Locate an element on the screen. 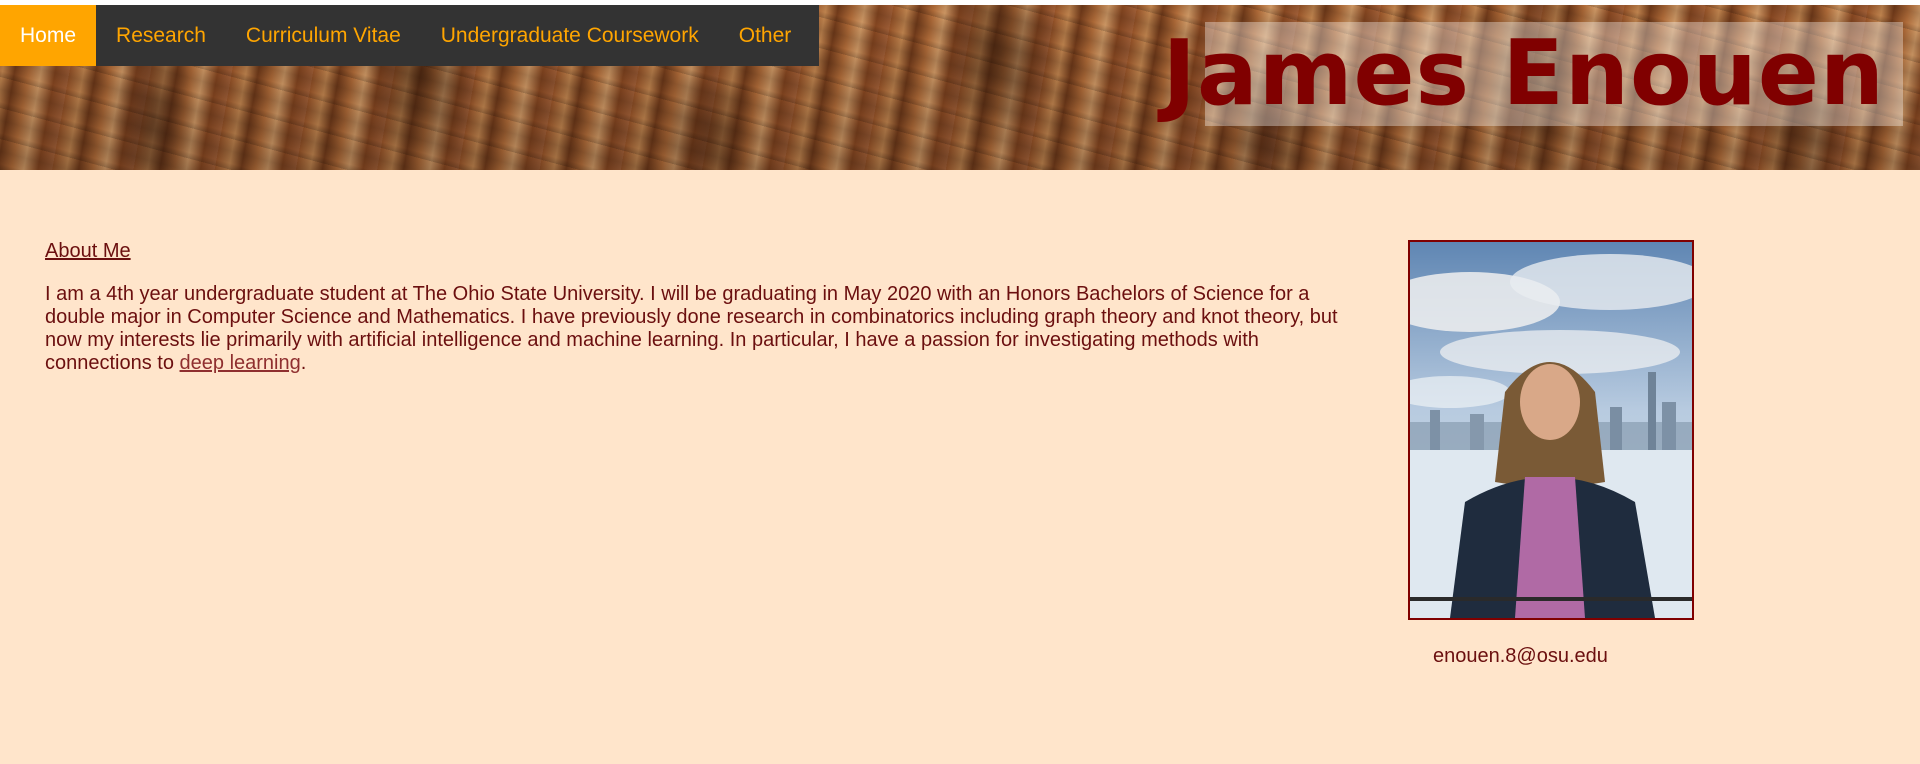 Image resolution: width=1920 pixels, height=764 pixels. portrait-photo is located at coordinates (1551, 430).